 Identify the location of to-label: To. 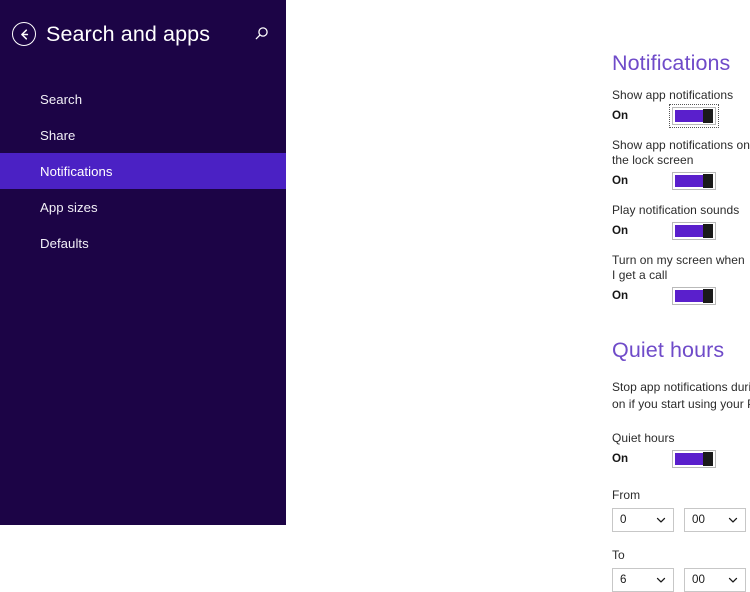
(618, 555).